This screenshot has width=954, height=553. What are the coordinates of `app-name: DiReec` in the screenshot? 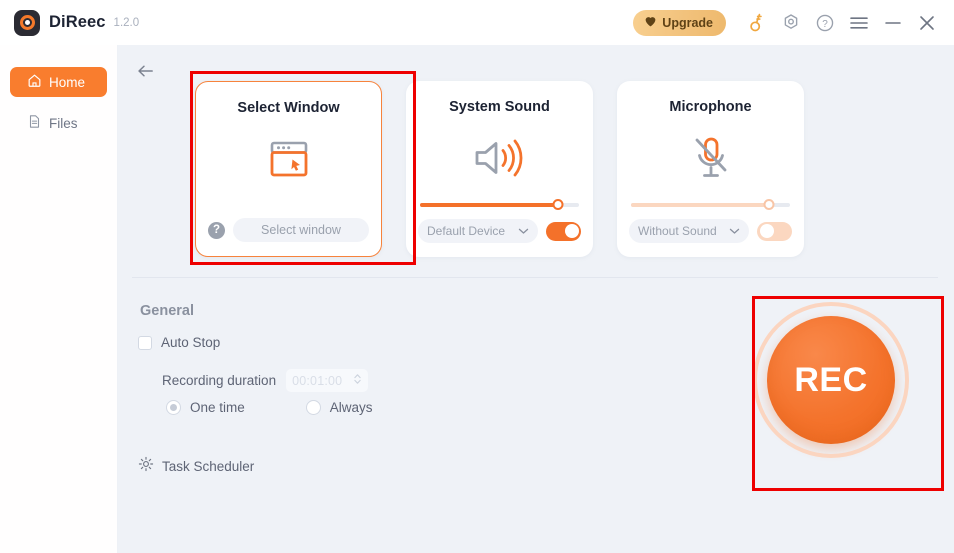 It's located at (77, 22).